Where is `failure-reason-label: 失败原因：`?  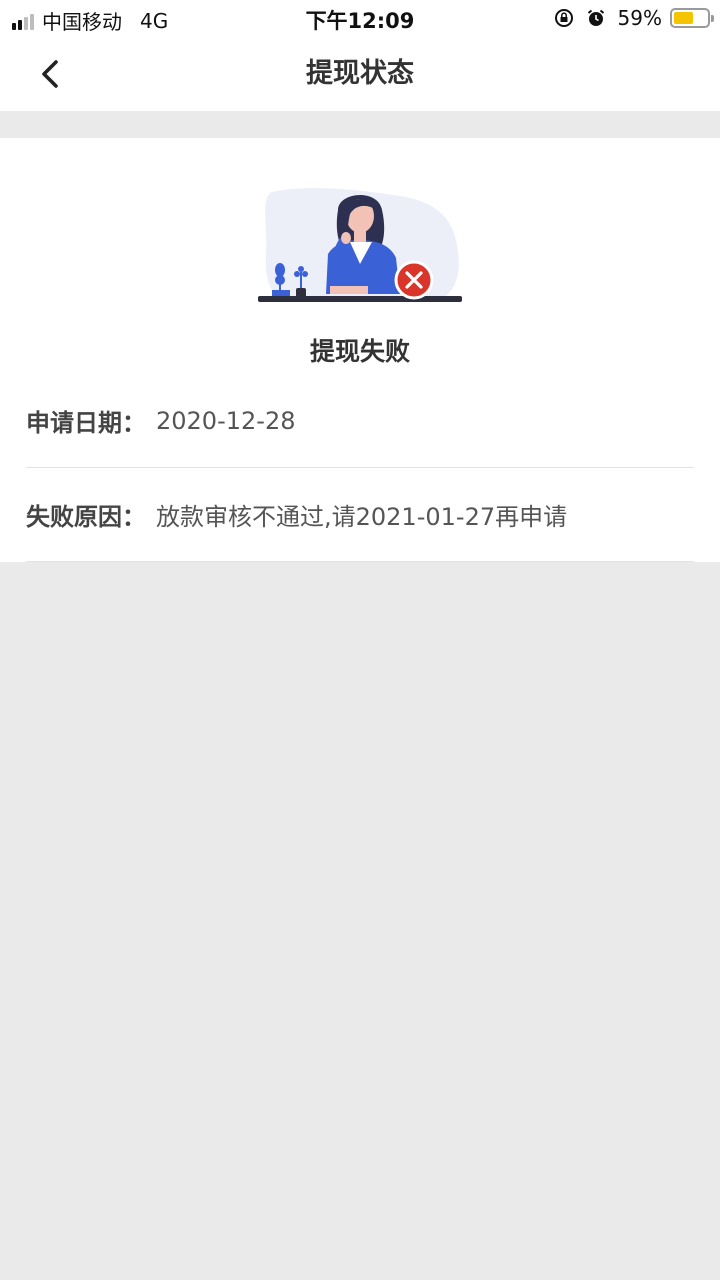
failure-reason-label: 失败原因： is located at coordinates (86, 517).